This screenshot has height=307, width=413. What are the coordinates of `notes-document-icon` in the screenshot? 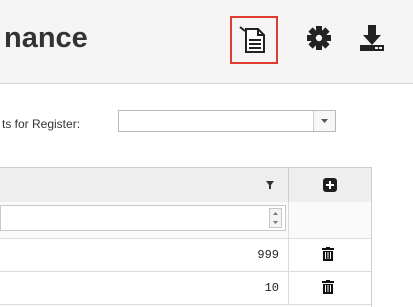 It's located at (252, 39).